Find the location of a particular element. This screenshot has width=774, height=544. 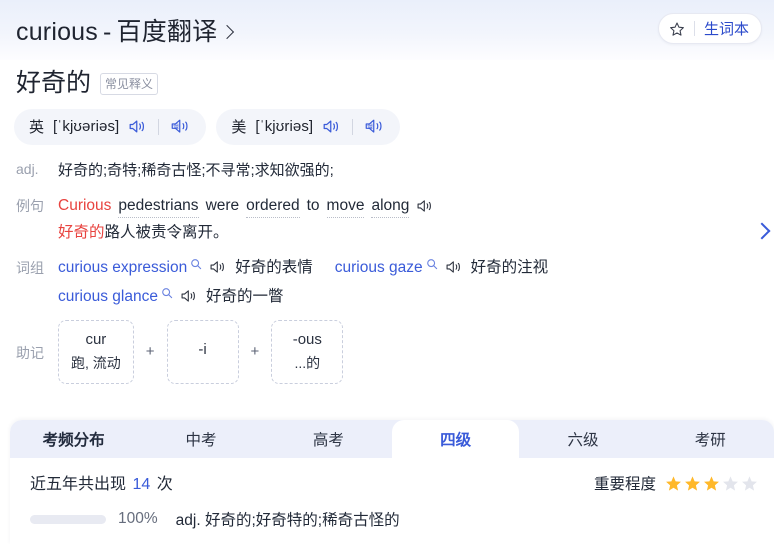

phrase-item: curious gaze 好奇的注视 is located at coordinates (441, 267).